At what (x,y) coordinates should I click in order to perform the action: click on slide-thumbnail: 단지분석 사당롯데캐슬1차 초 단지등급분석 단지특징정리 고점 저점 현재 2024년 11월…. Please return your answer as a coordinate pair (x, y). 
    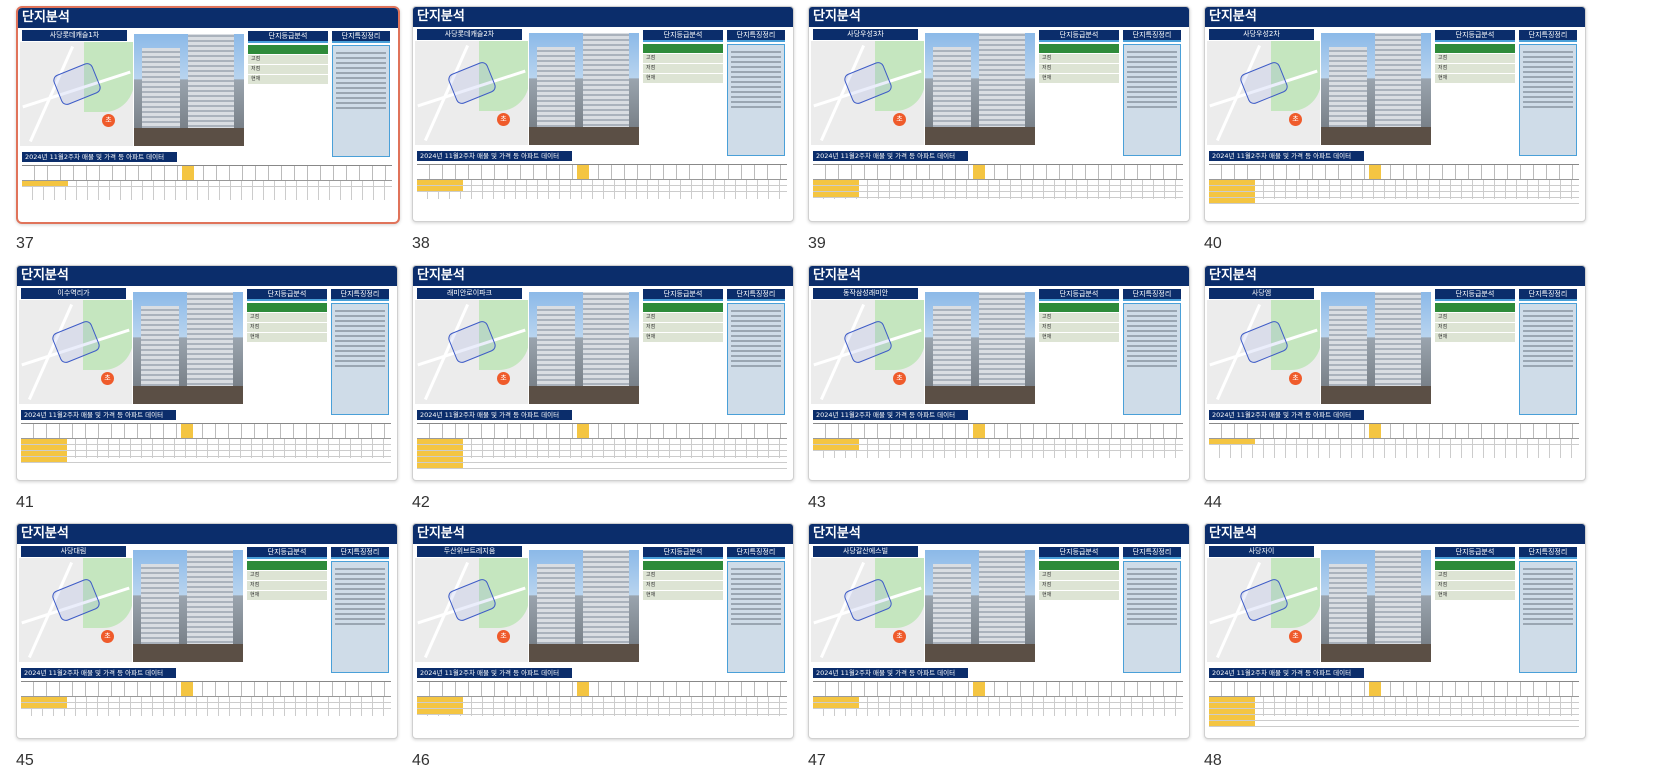
    Looking at the image, I should click on (208, 115).